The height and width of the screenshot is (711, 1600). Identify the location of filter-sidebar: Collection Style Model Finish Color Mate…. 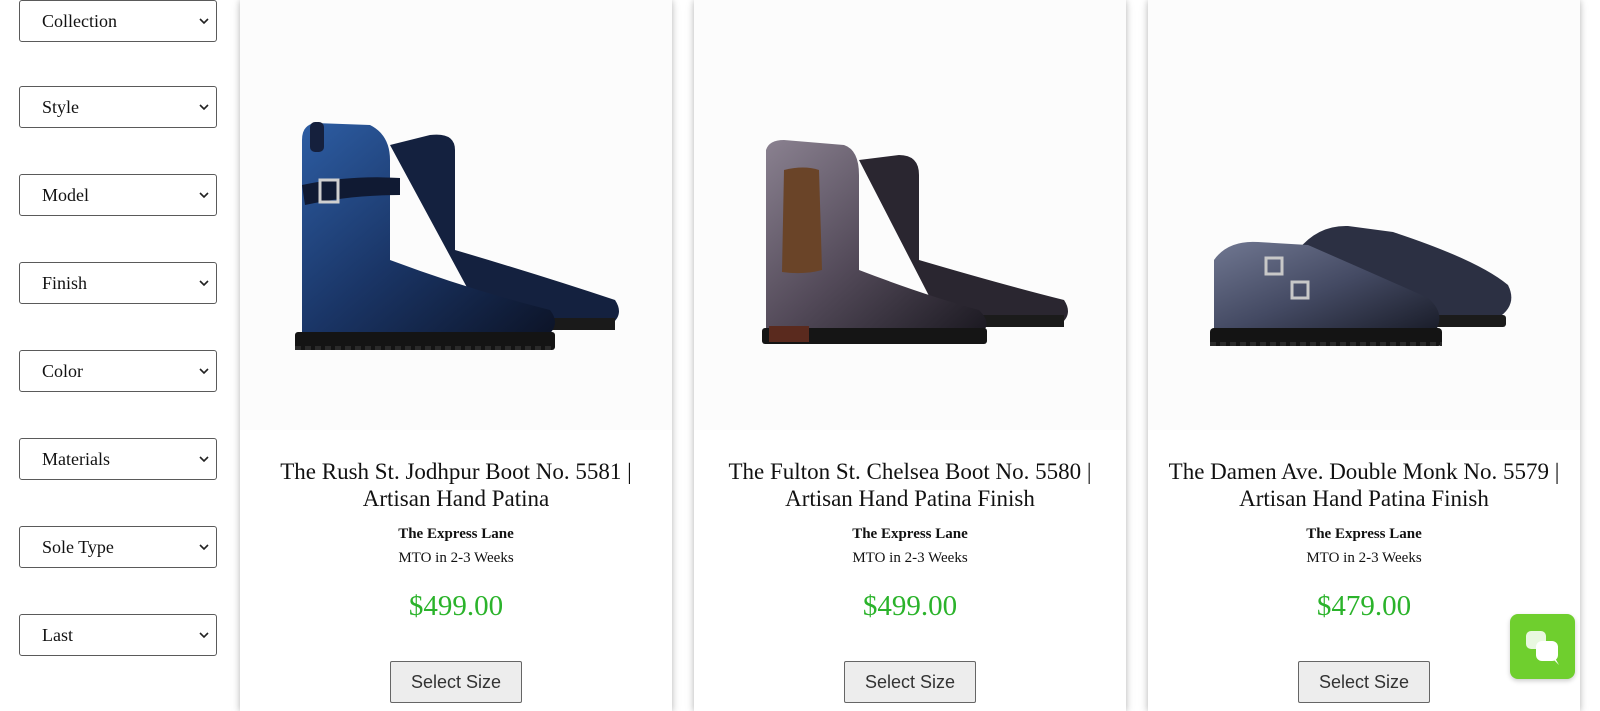
(115, 355).